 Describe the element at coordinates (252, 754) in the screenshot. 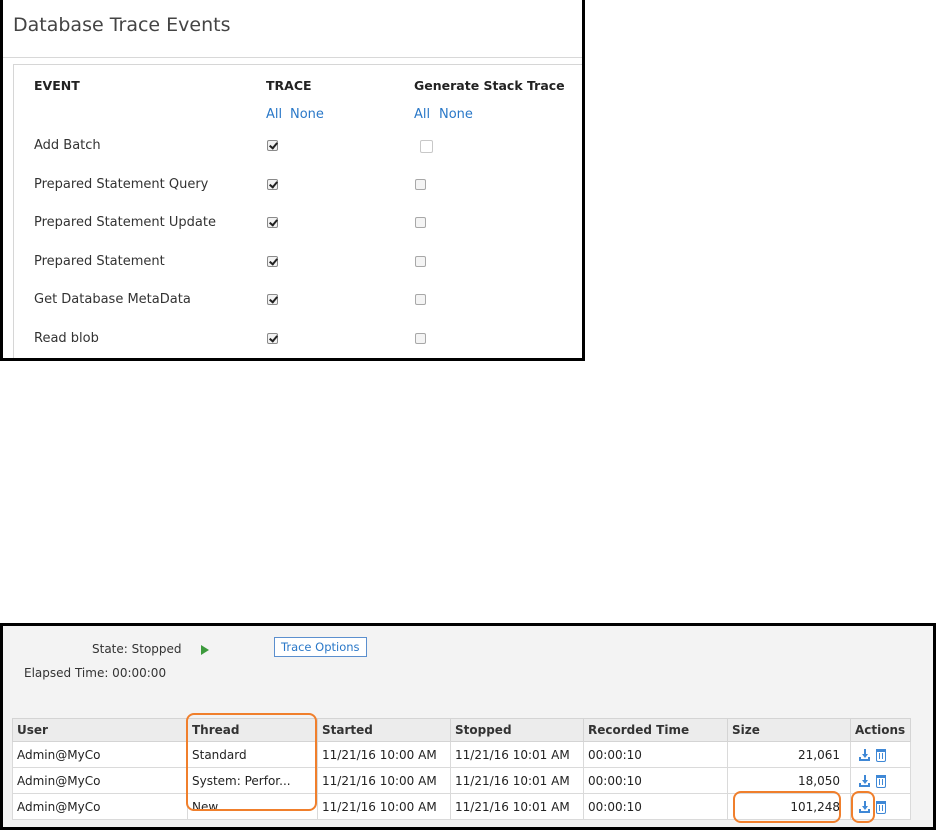

I see `cell-thread: Standard` at that location.